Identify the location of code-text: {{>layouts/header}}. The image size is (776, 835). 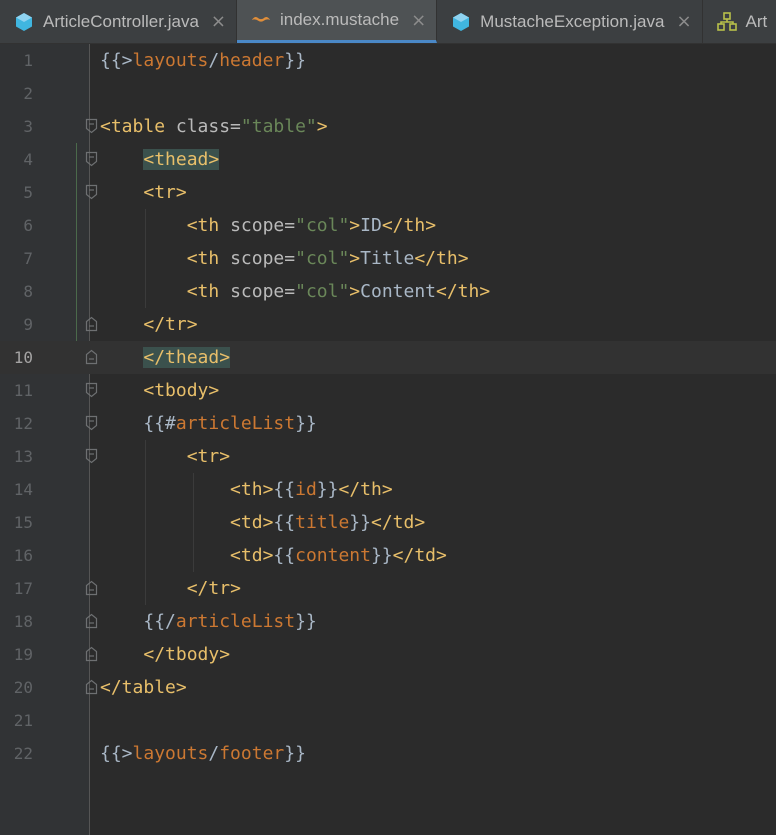
(203, 60).